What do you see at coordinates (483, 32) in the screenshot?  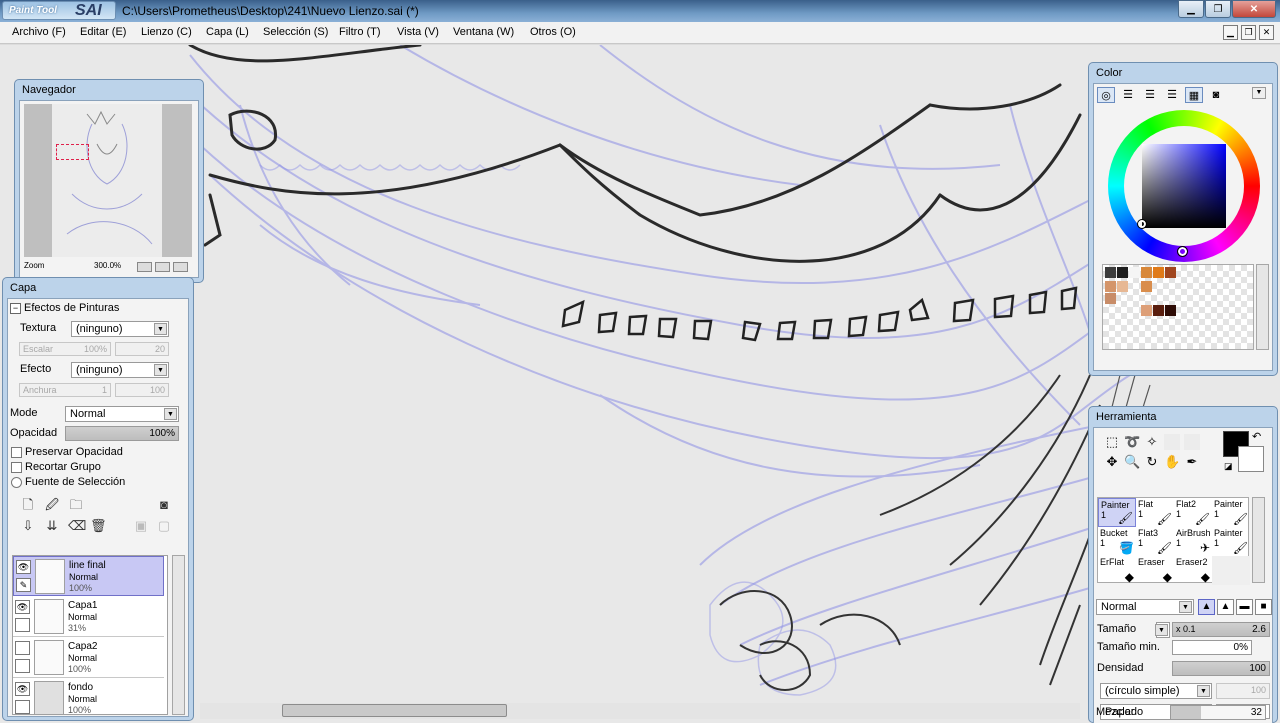 I see `menu-ventana: Ventana (W)` at bounding box center [483, 32].